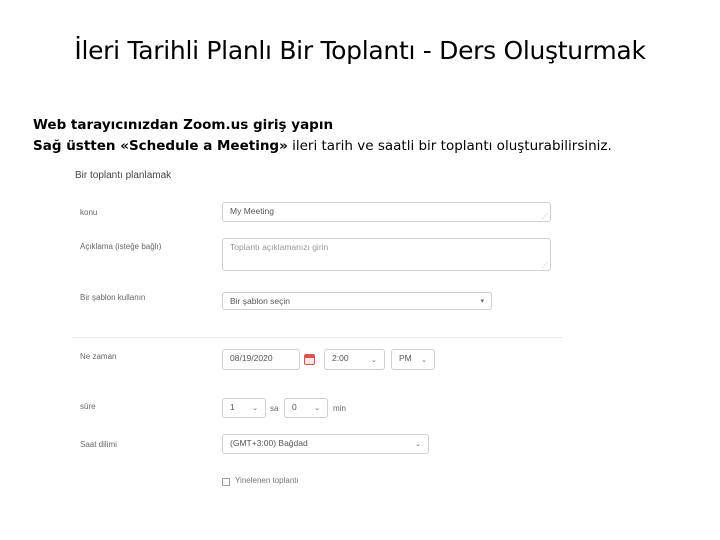 The height and width of the screenshot is (540, 720). I want to click on topic-input: My Meeting ⋰, so click(386, 212).